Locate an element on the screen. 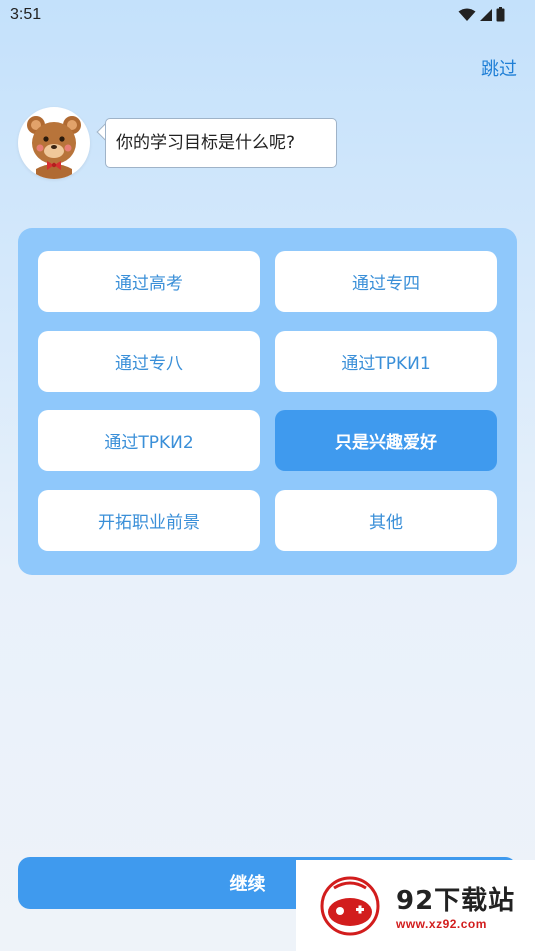 The height and width of the screenshot is (951, 535). option-other: 其他 is located at coordinates (386, 520).